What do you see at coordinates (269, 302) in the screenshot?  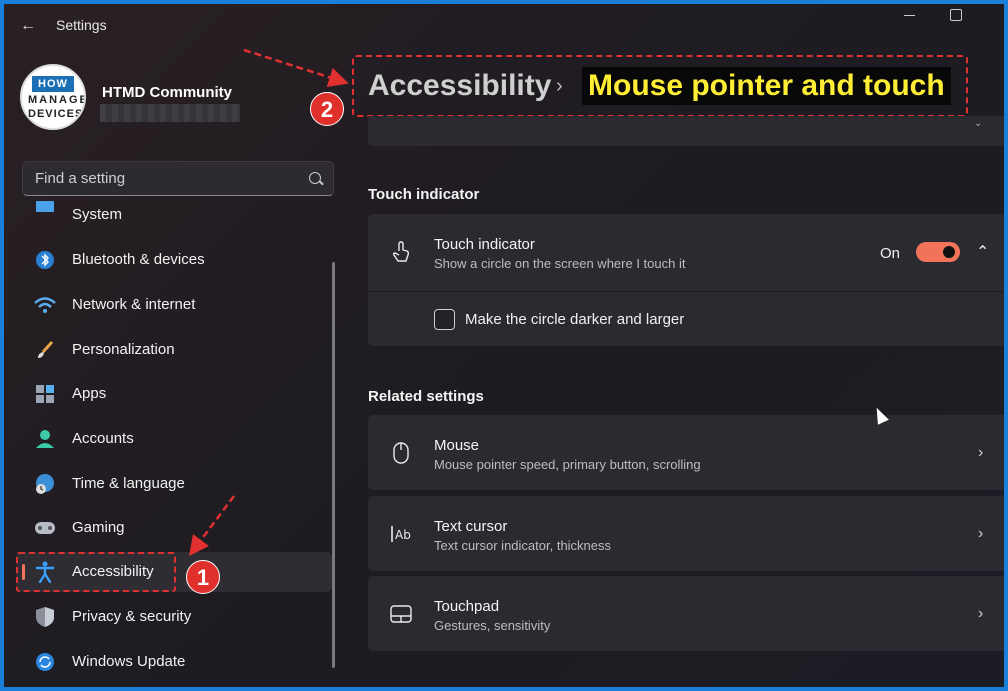 I see `annotation-arrows` at bounding box center [269, 302].